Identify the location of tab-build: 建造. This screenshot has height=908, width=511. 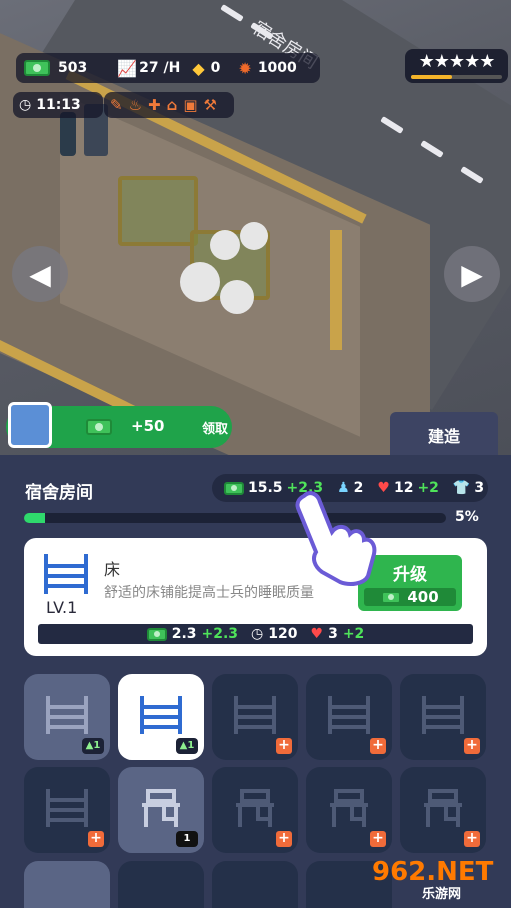
(444, 433).